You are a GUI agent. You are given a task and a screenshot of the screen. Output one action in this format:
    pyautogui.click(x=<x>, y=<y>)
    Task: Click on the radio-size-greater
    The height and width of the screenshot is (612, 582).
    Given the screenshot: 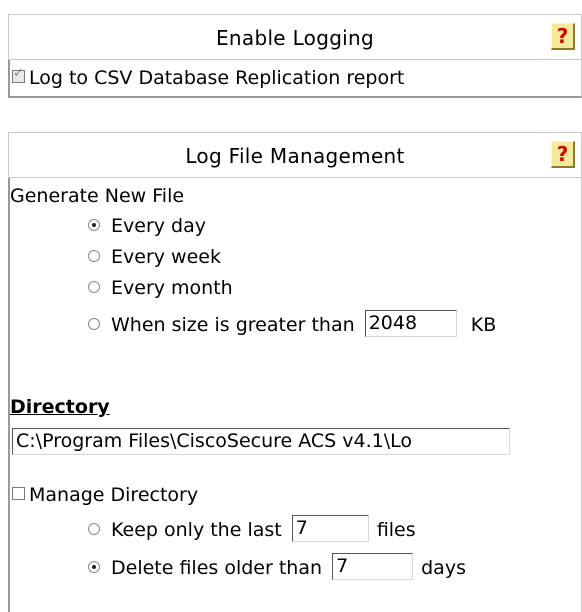 What is the action you would take?
    pyautogui.click(x=94, y=323)
    